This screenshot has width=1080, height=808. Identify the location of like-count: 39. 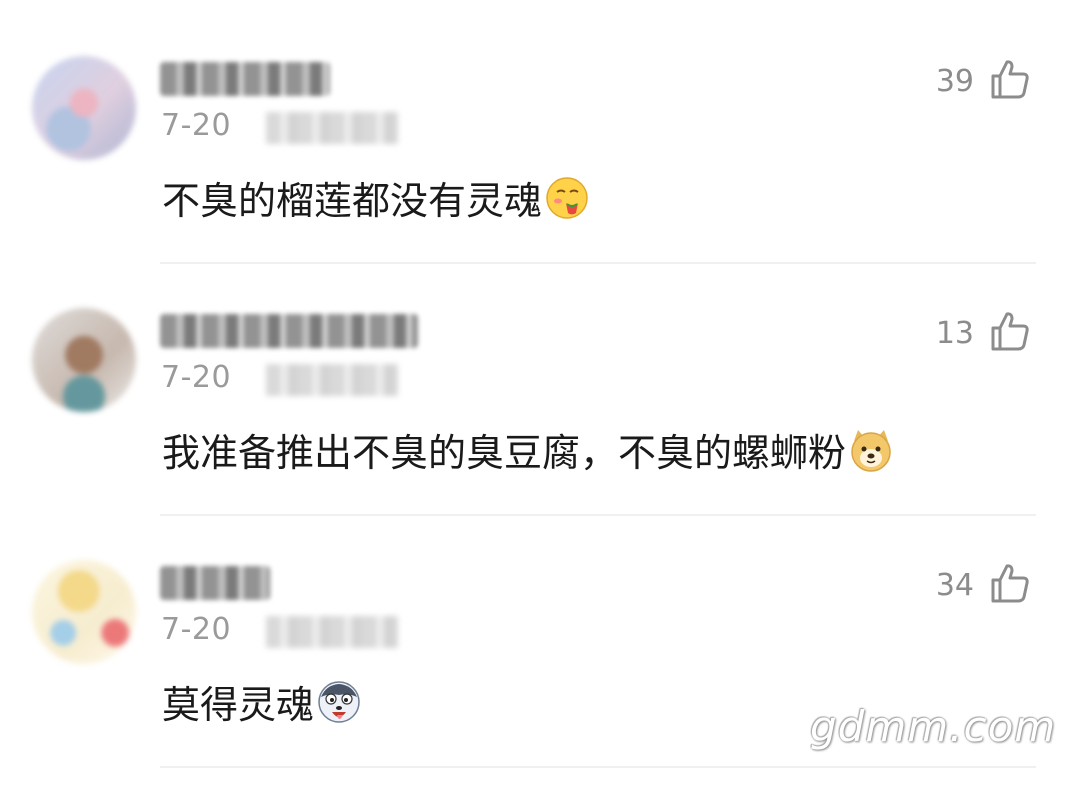
(954, 81).